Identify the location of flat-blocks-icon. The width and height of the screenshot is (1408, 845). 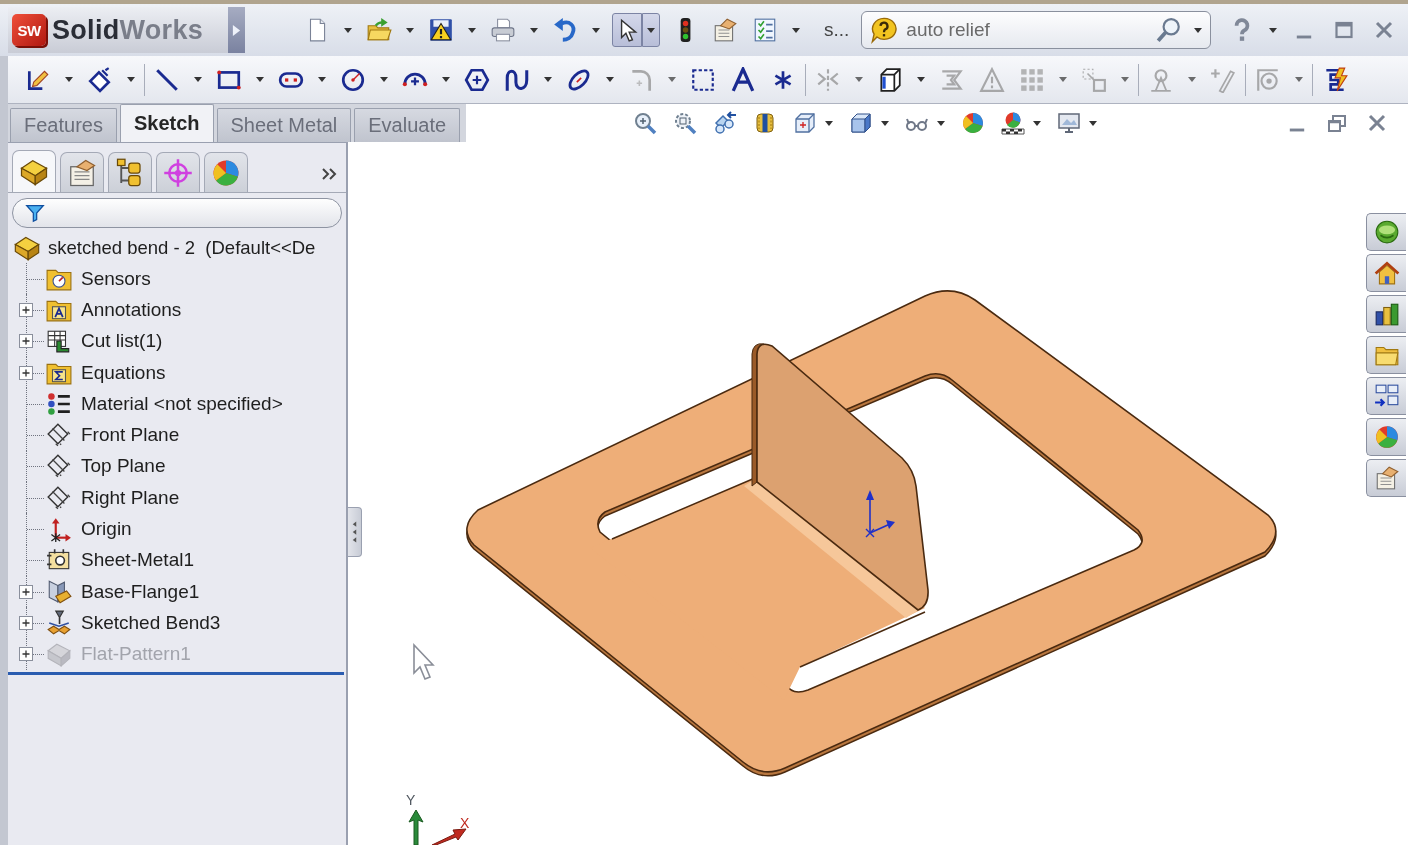
(59, 654).